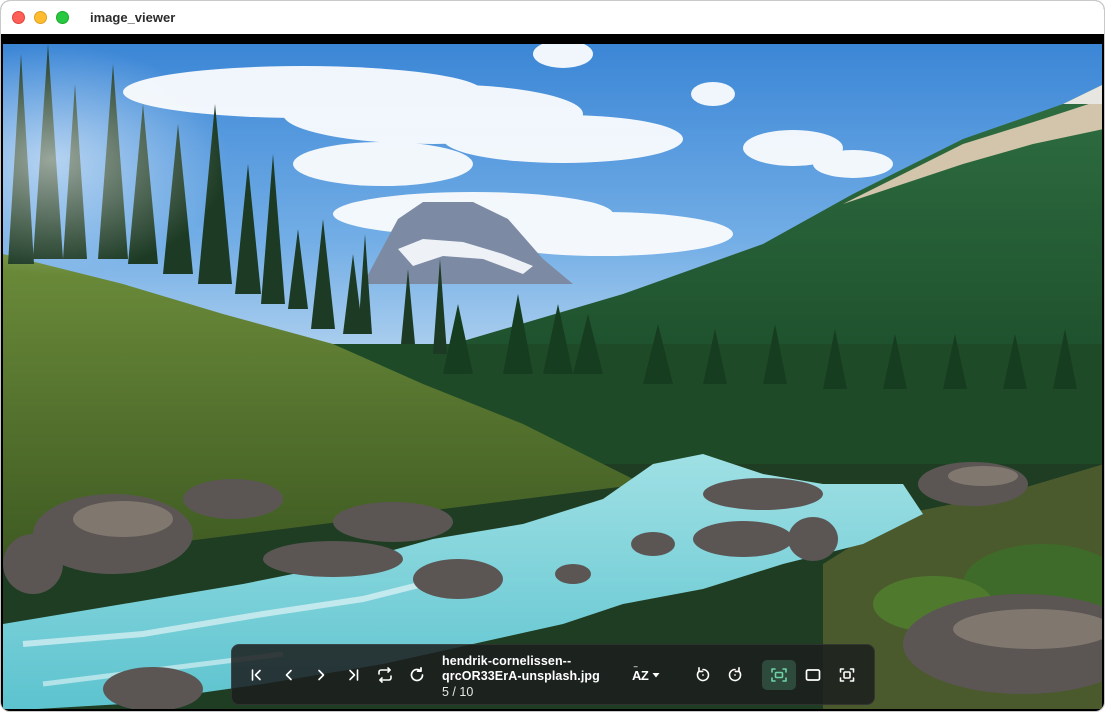 This screenshot has width=1105, height=712. What do you see at coordinates (656, 675) in the screenshot?
I see `caret-down-icon` at bounding box center [656, 675].